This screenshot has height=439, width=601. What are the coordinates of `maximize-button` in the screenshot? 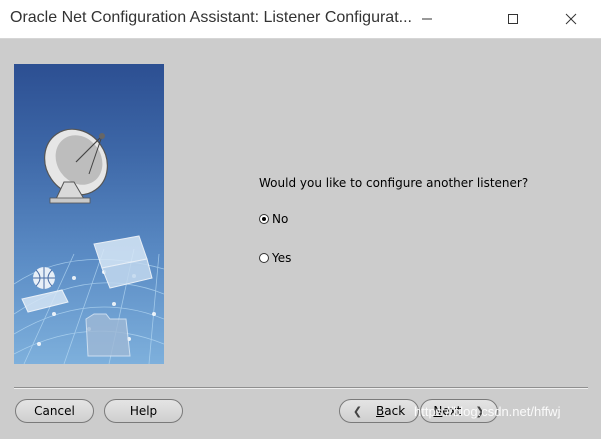 It's located at (513, 19).